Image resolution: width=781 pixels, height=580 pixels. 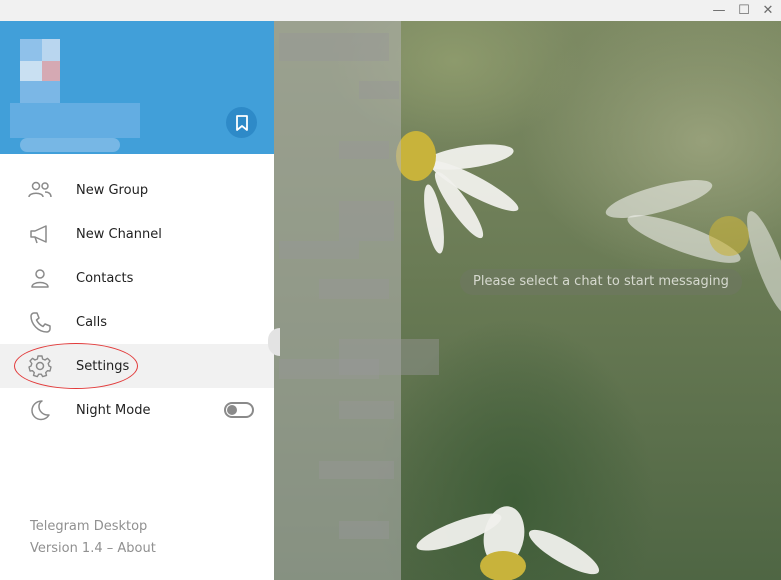 I want to click on bookmark-icon, so click(x=241, y=122).